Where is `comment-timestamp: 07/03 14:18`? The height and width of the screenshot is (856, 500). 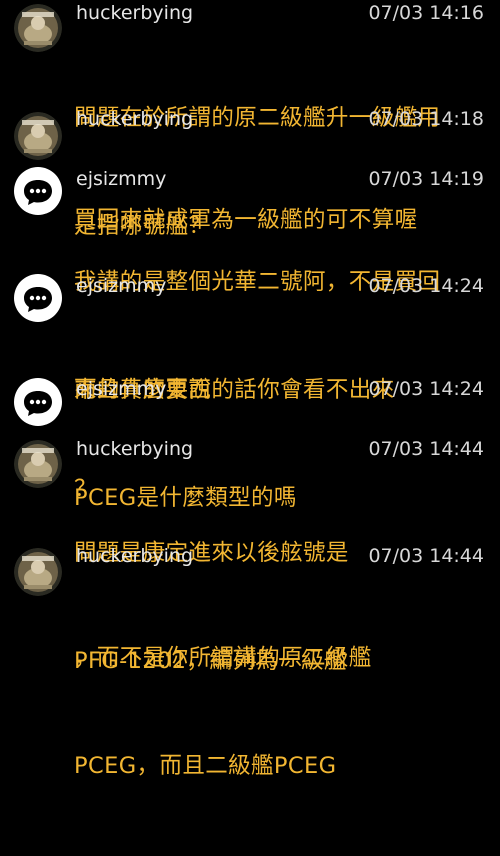 comment-timestamp: 07/03 14:18 is located at coordinates (426, 119).